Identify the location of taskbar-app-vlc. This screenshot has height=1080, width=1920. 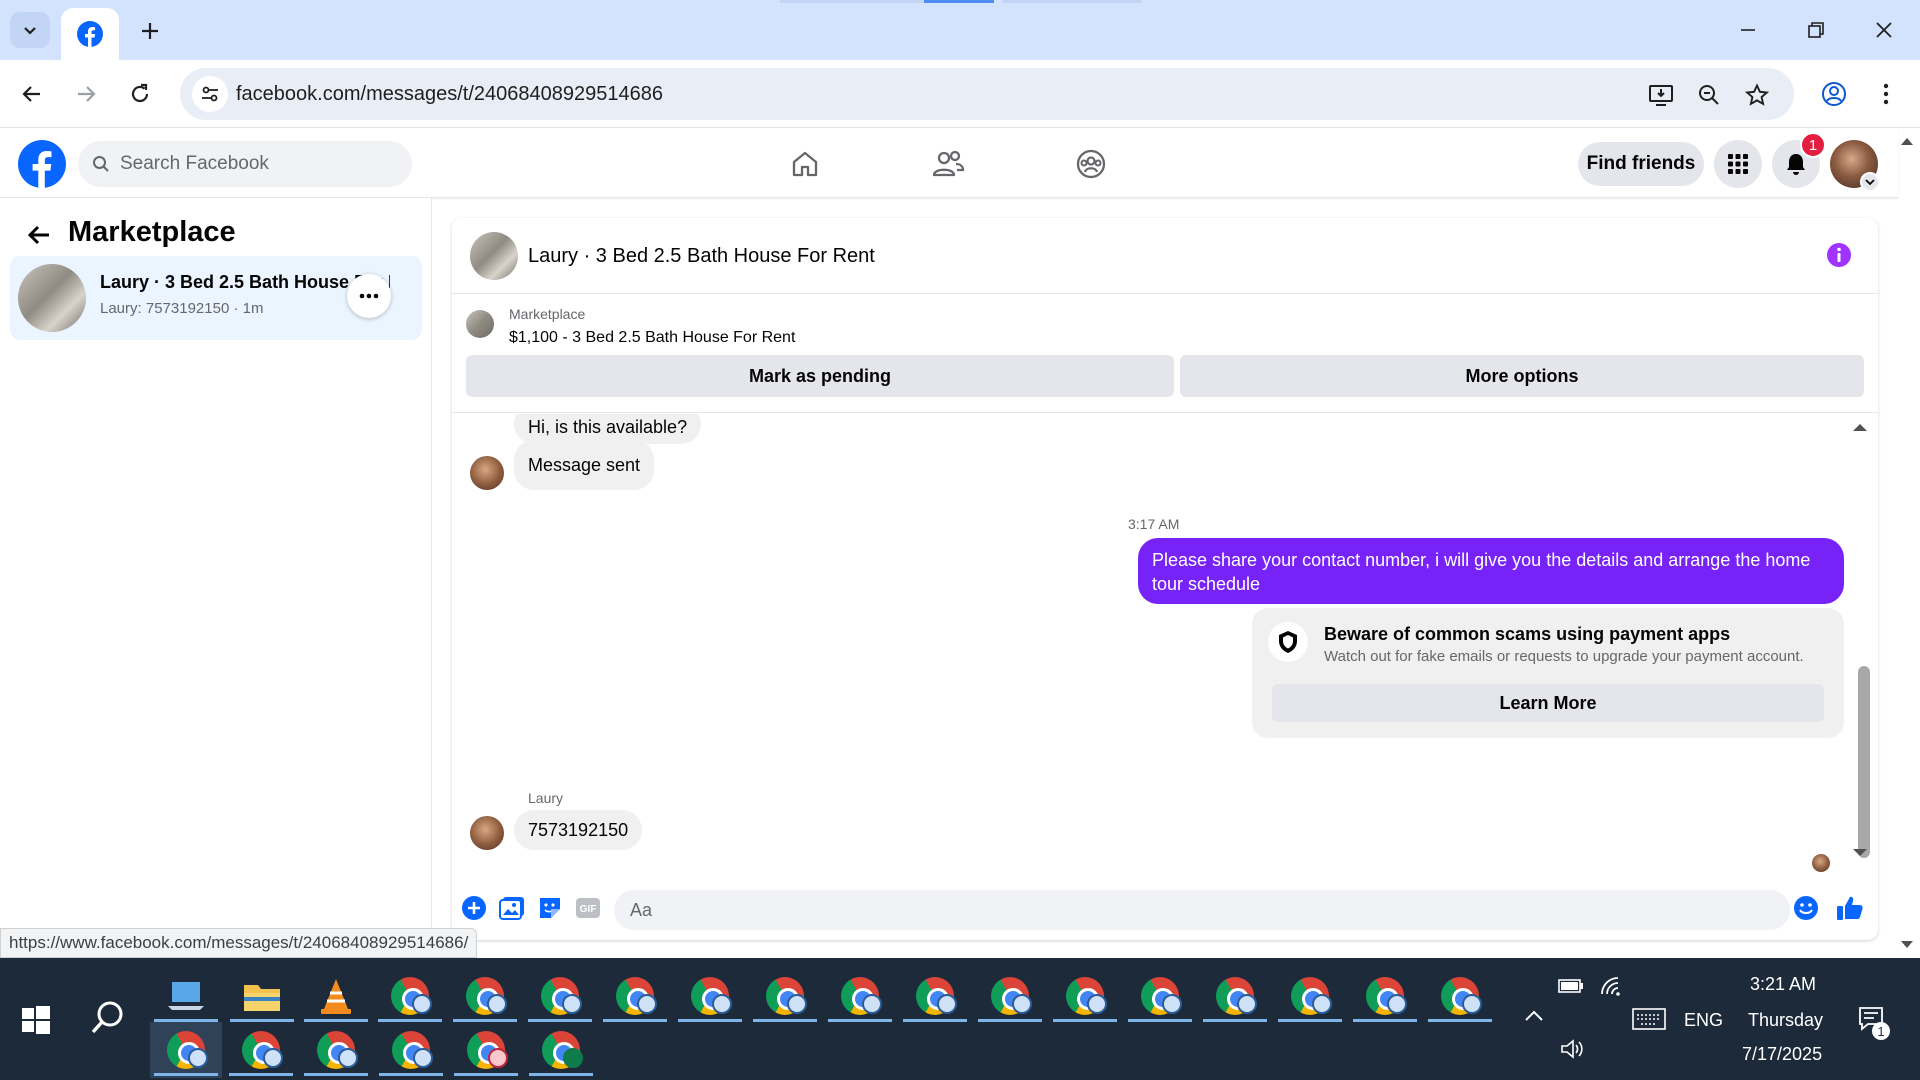
(336, 996).